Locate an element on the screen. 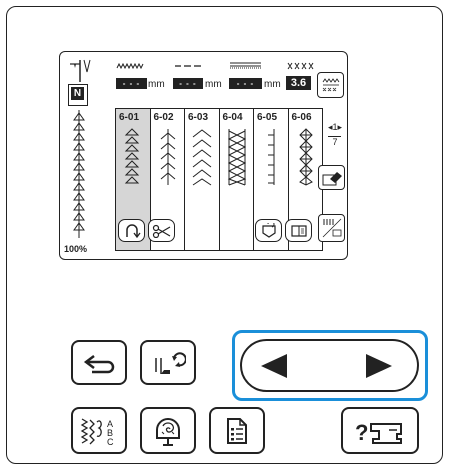 The height and width of the screenshot is (472, 451). thread-cut-button is located at coordinates (161, 230).